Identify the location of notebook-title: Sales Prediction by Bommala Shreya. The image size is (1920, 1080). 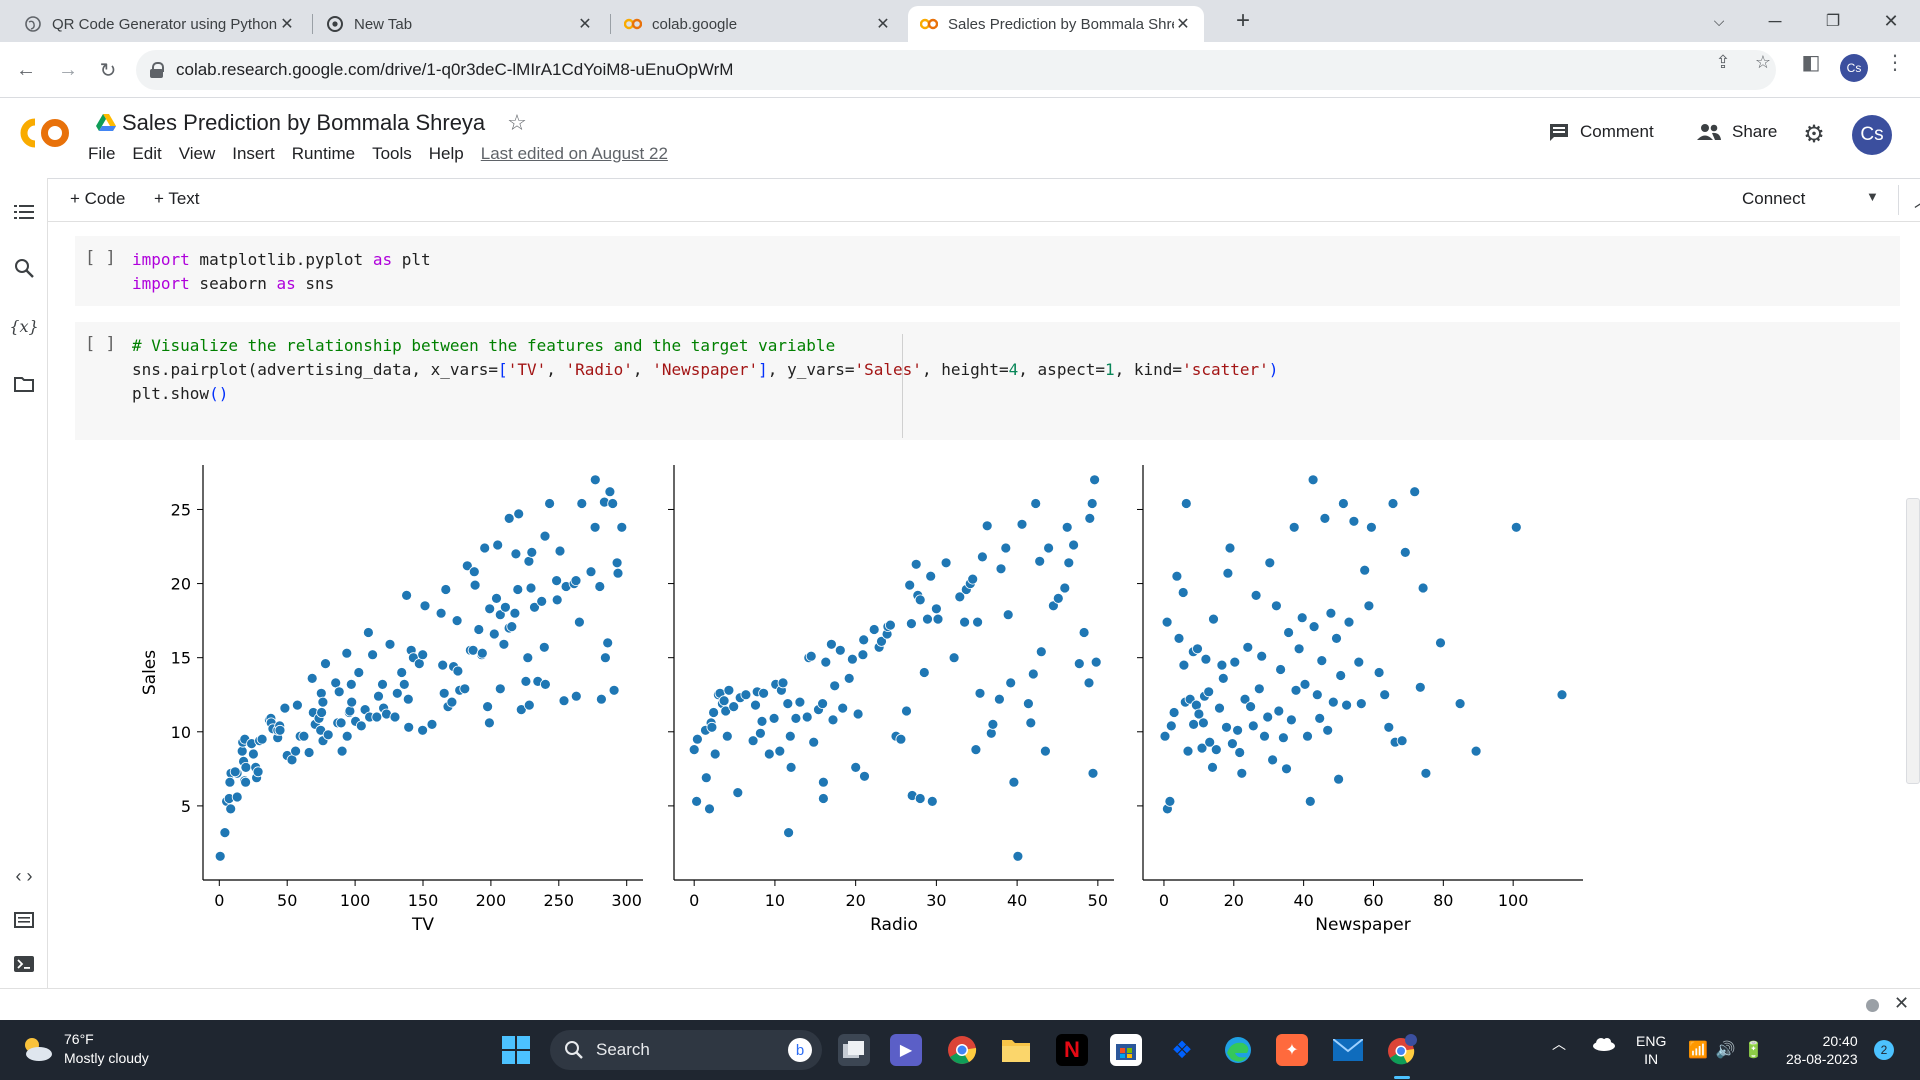
(303, 123).